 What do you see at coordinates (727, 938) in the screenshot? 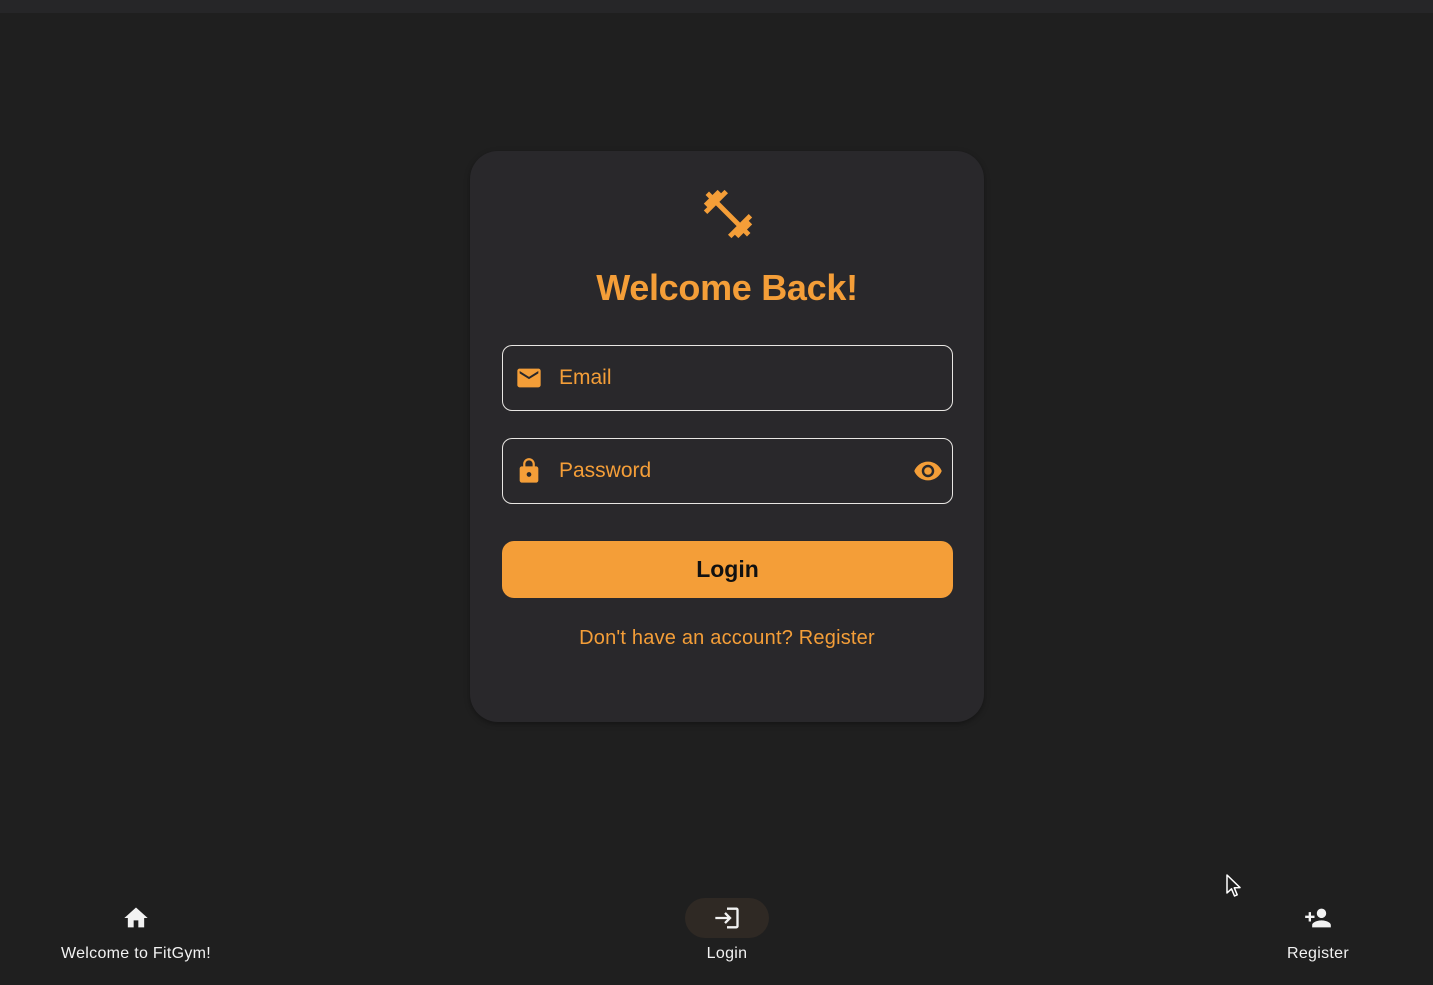
I see `nav-item-login: Login` at bounding box center [727, 938].